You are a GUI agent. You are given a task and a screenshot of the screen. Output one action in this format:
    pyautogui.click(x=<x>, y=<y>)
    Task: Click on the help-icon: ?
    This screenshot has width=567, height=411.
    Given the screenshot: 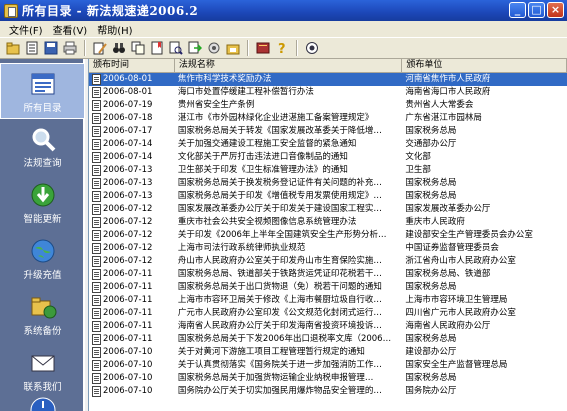 What is the action you would take?
    pyautogui.click(x=282, y=48)
    